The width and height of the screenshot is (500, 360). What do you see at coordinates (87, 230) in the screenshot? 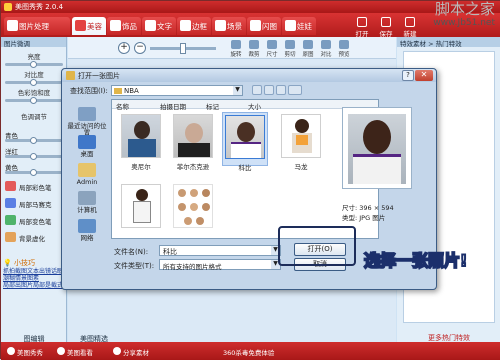
I see `place-network: 网络` at bounding box center [87, 230].